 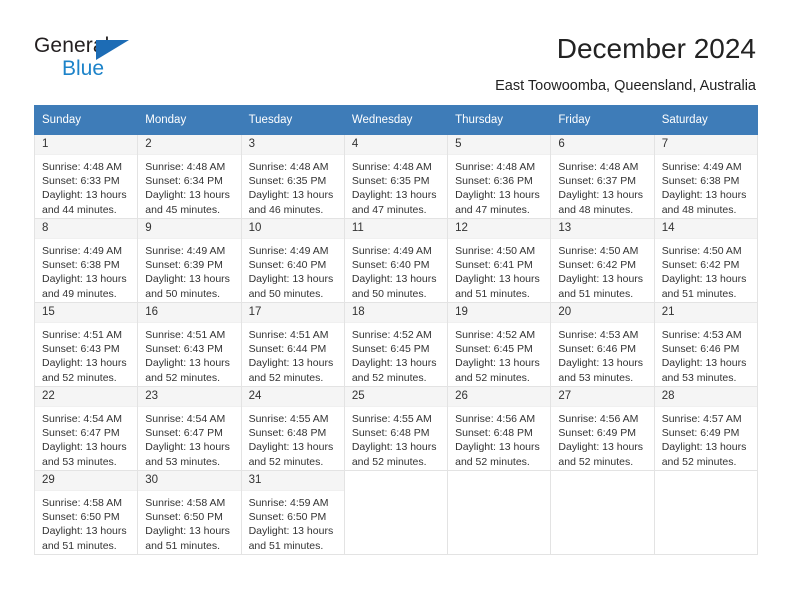 What do you see at coordinates (81, 433) in the screenshot?
I see `sunset-text: Sunset: 6:47 PM` at bounding box center [81, 433].